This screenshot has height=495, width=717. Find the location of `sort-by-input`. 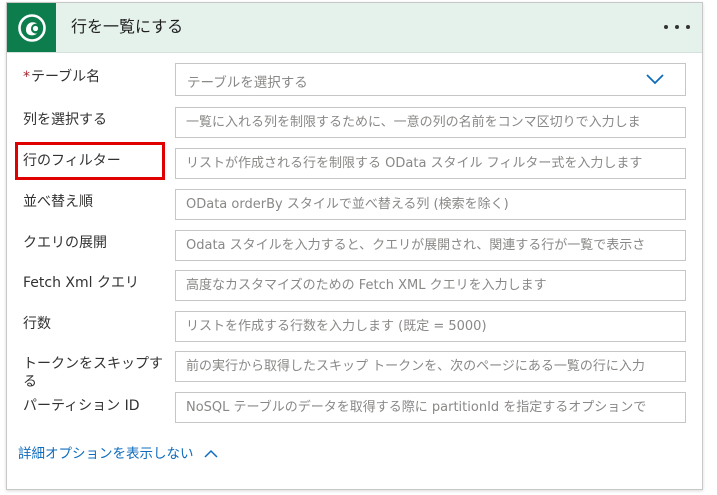

sort-by-input is located at coordinates (430, 204).